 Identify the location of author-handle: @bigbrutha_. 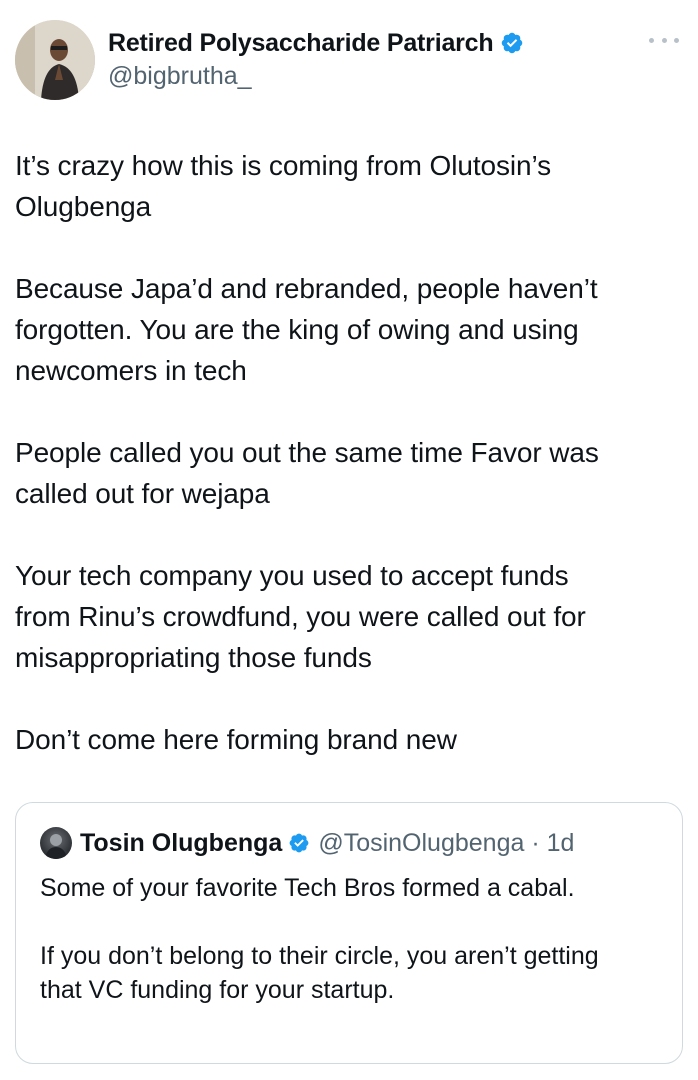
(316, 76).